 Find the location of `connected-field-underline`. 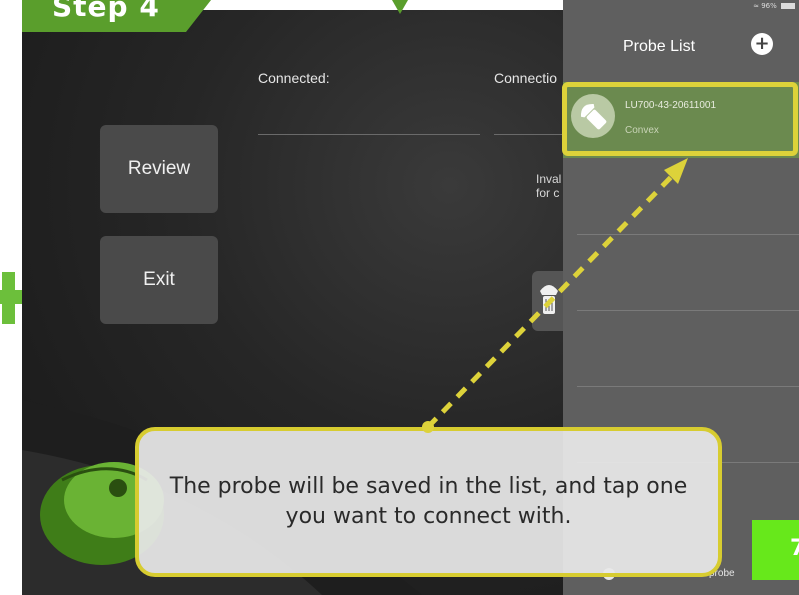

connected-field-underline is located at coordinates (369, 134).